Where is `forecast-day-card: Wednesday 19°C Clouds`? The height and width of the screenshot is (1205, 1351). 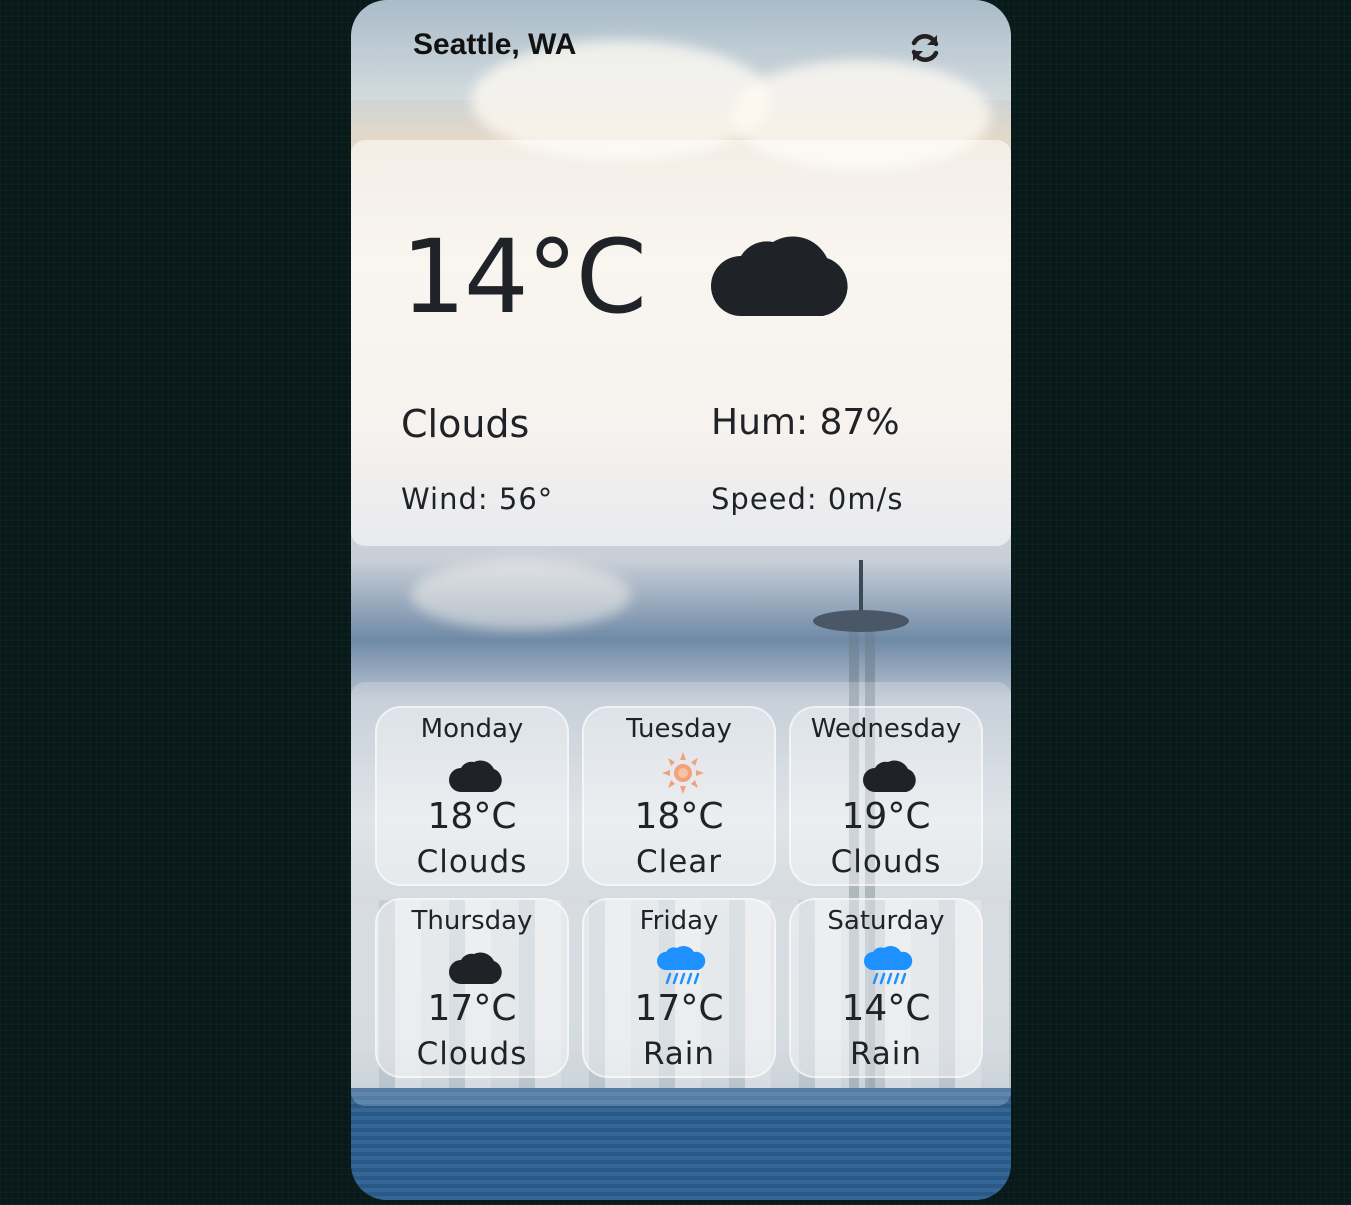
forecast-day-card: Wednesday 19°C Clouds is located at coordinates (886, 796).